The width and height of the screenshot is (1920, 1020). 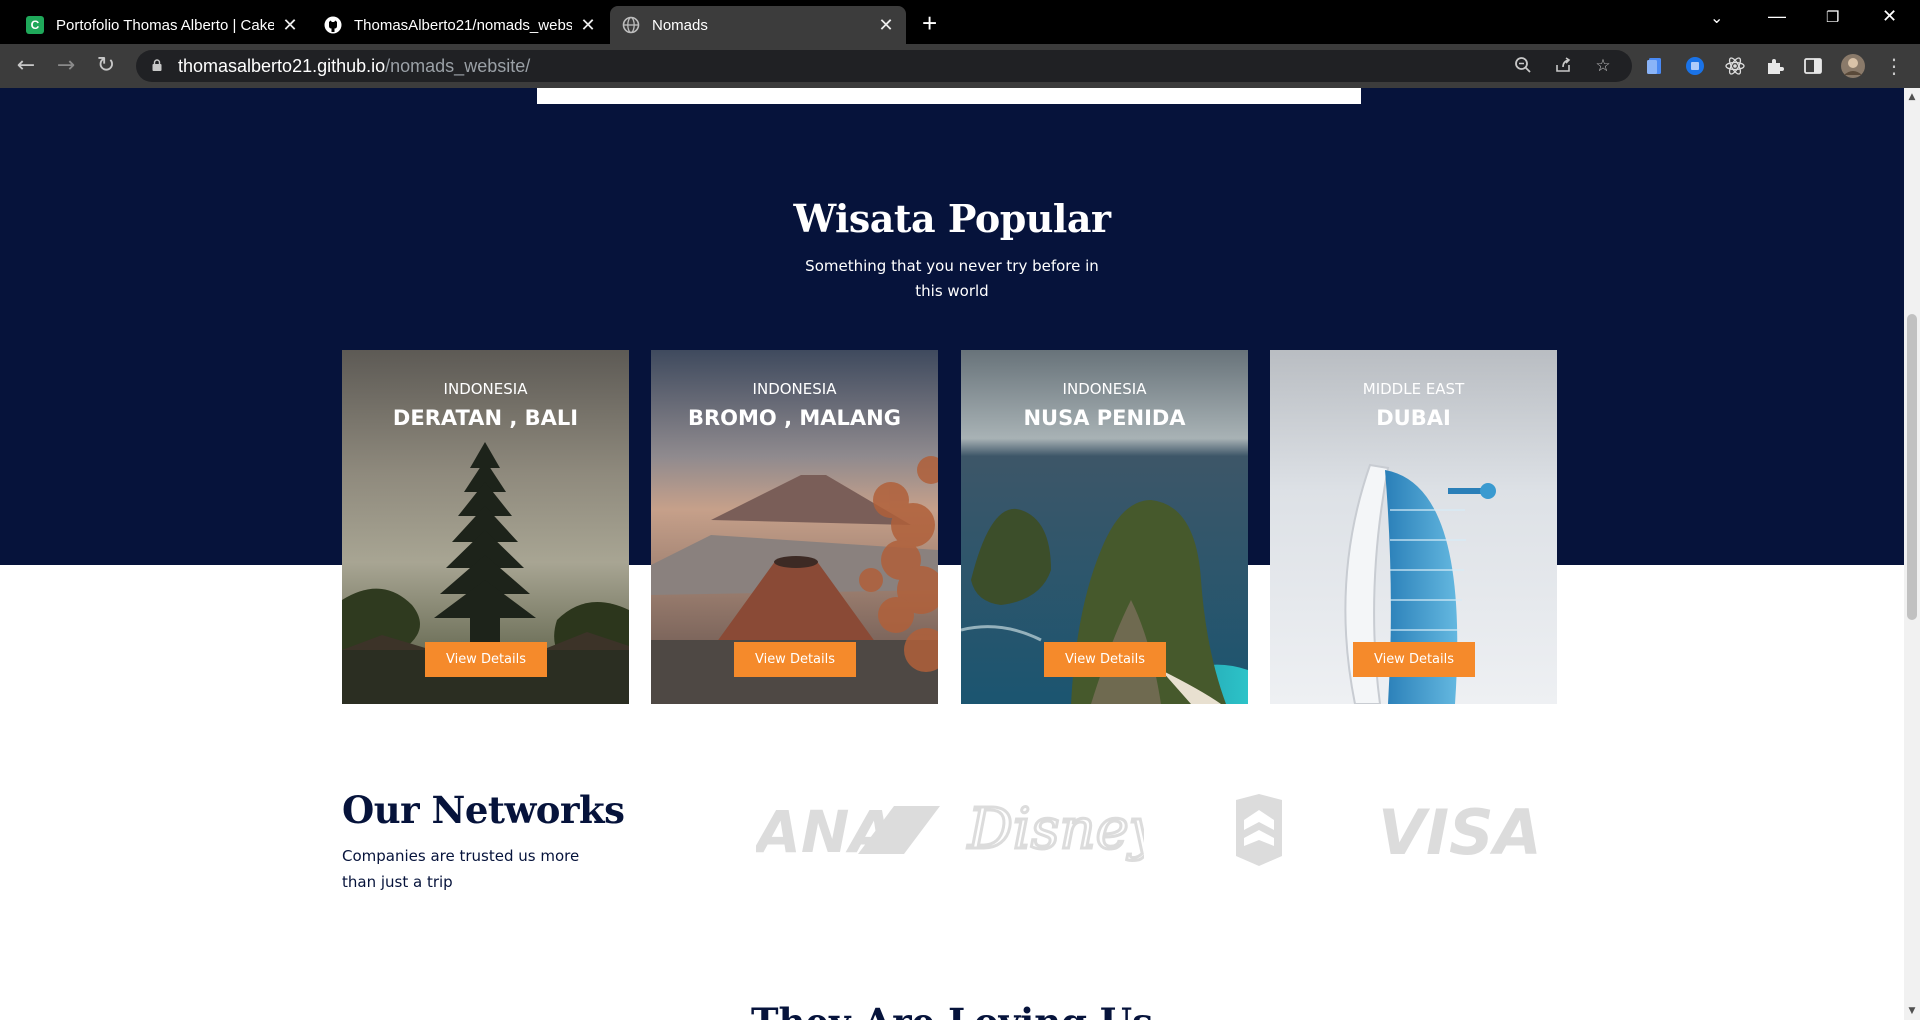 What do you see at coordinates (631, 25) in the screenshot?
I see `globe-icon` at bounding box center [631, 25].